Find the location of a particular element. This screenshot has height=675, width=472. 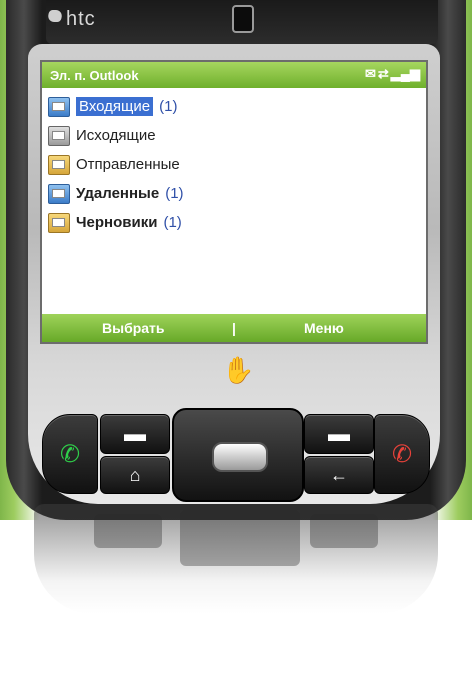

folder-name: Входящие is located at coordinates (115, 106).